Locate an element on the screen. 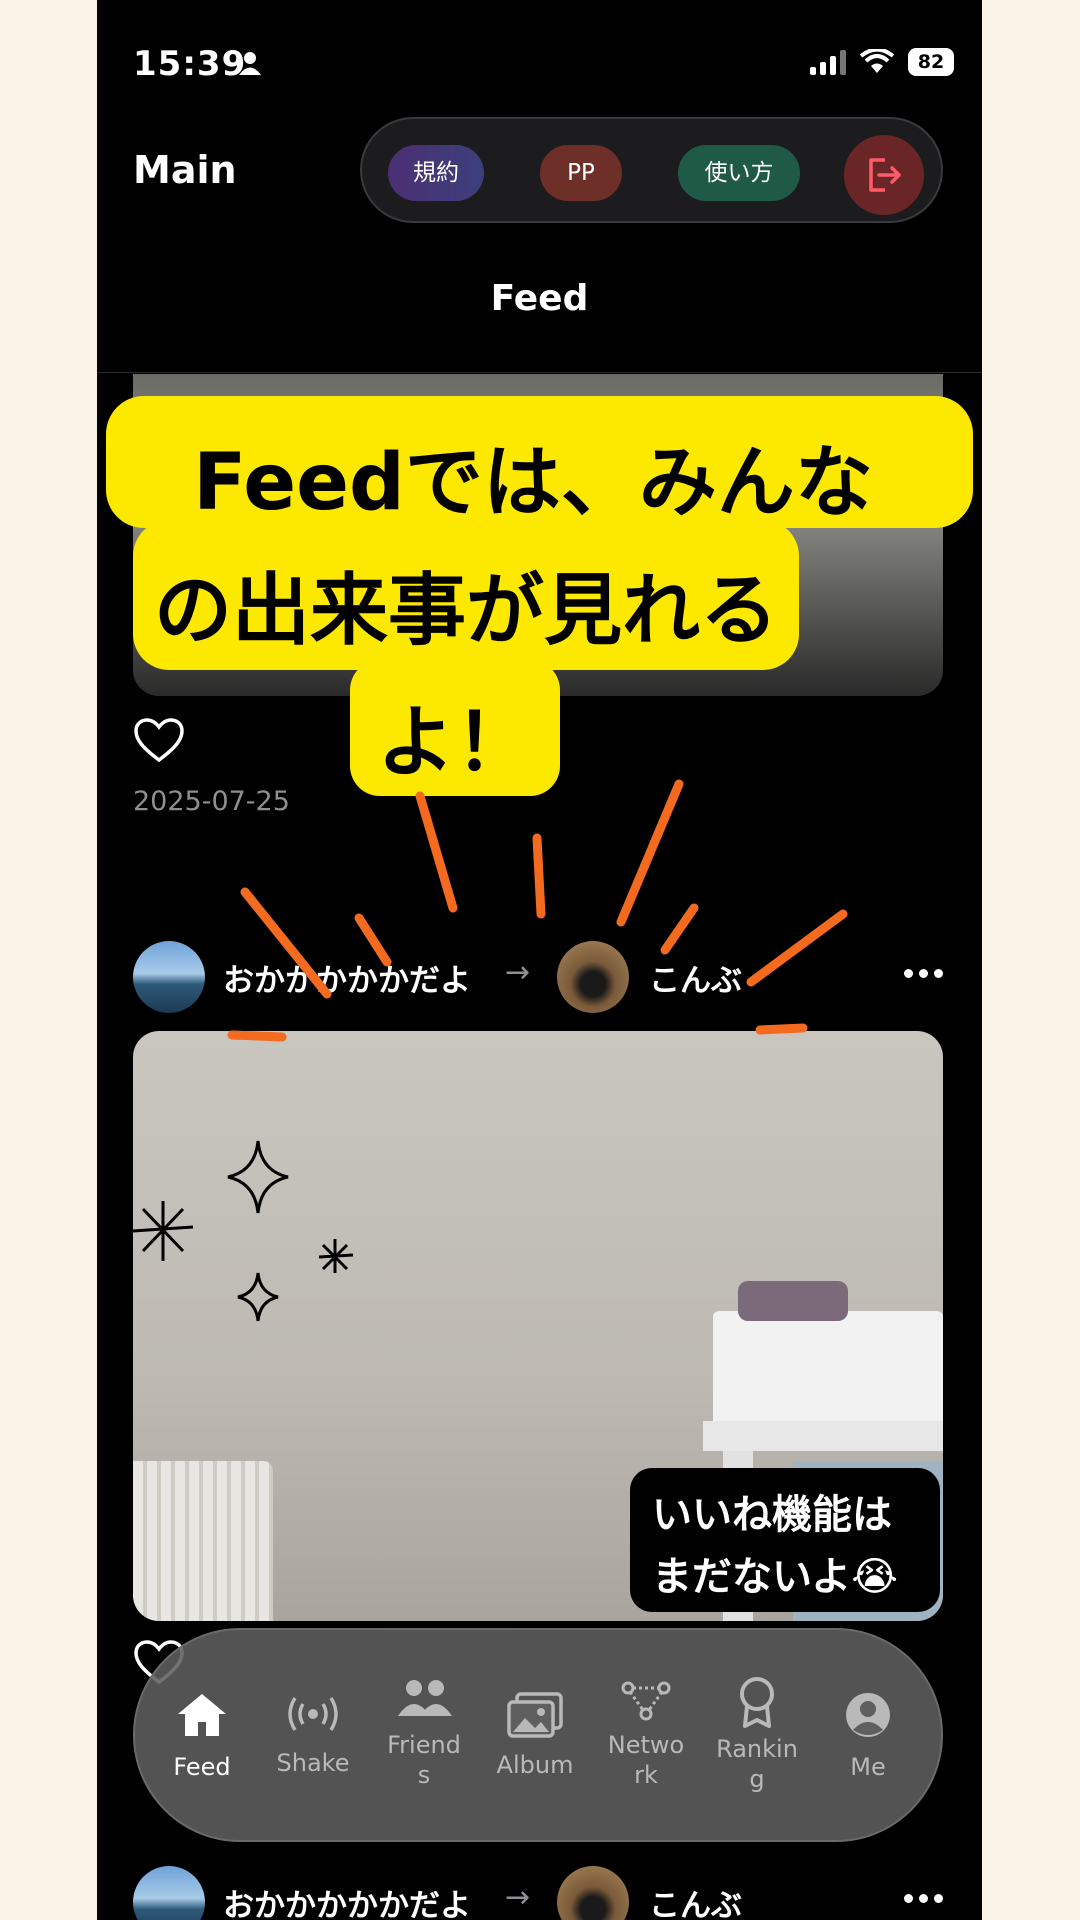  tab-friends: Friend s is located at coordinates (424, 1737).